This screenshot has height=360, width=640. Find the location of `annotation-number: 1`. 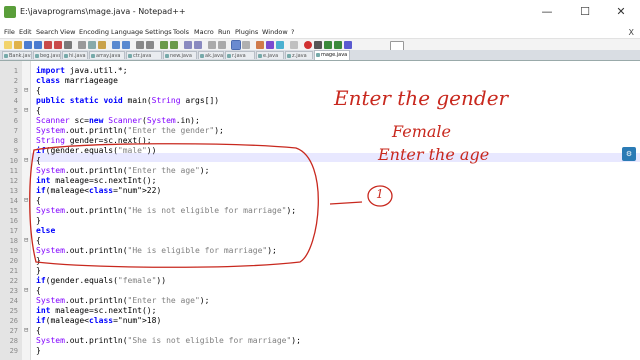

annotation-number: 1 is located at coordinates (380, 194).